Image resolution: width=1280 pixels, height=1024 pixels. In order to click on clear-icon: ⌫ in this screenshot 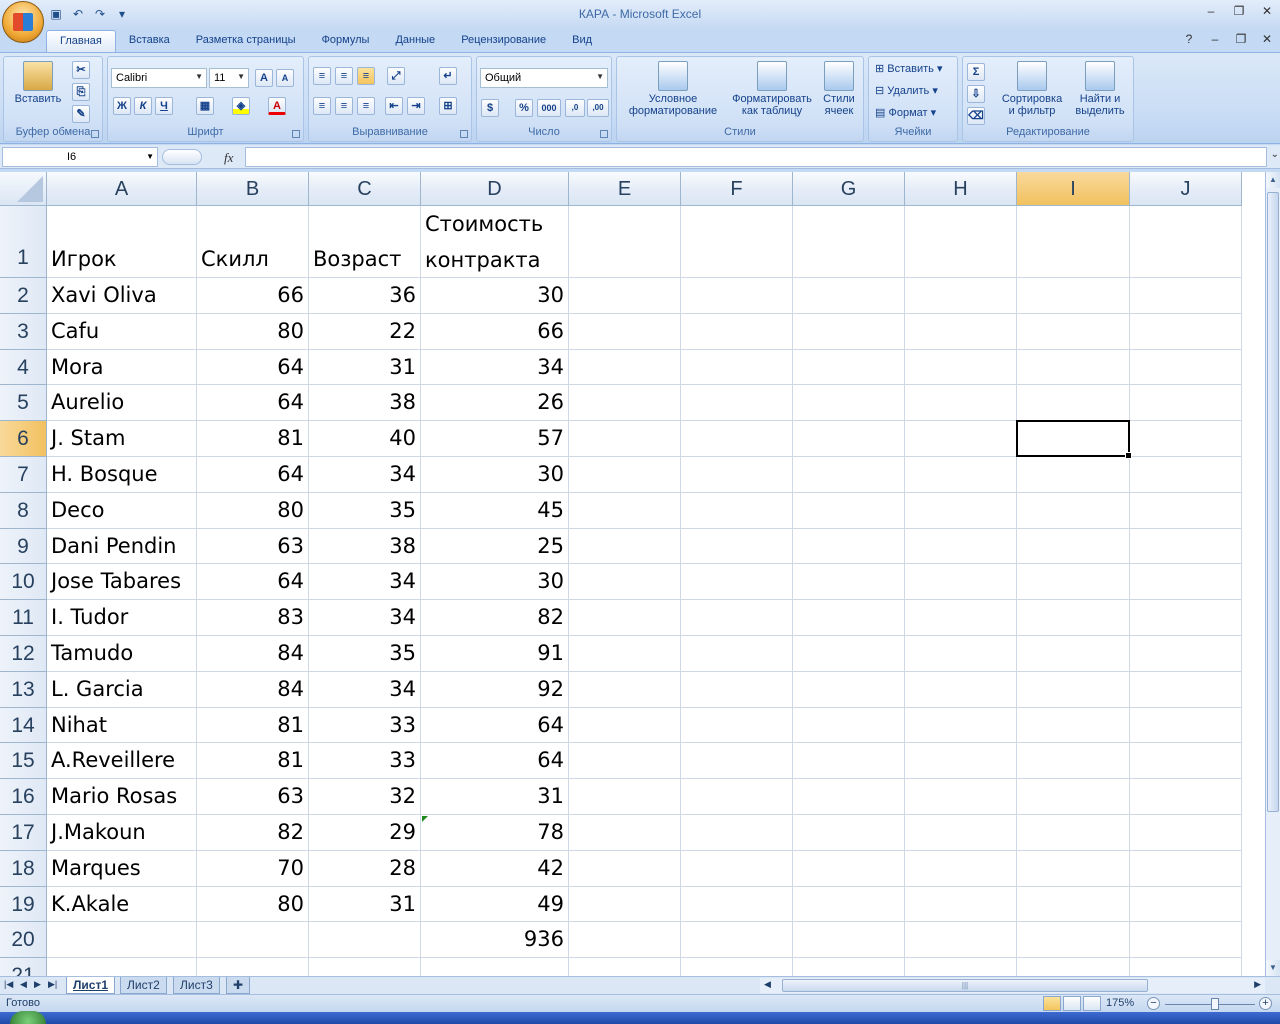, I will do `click(976, 116)`.